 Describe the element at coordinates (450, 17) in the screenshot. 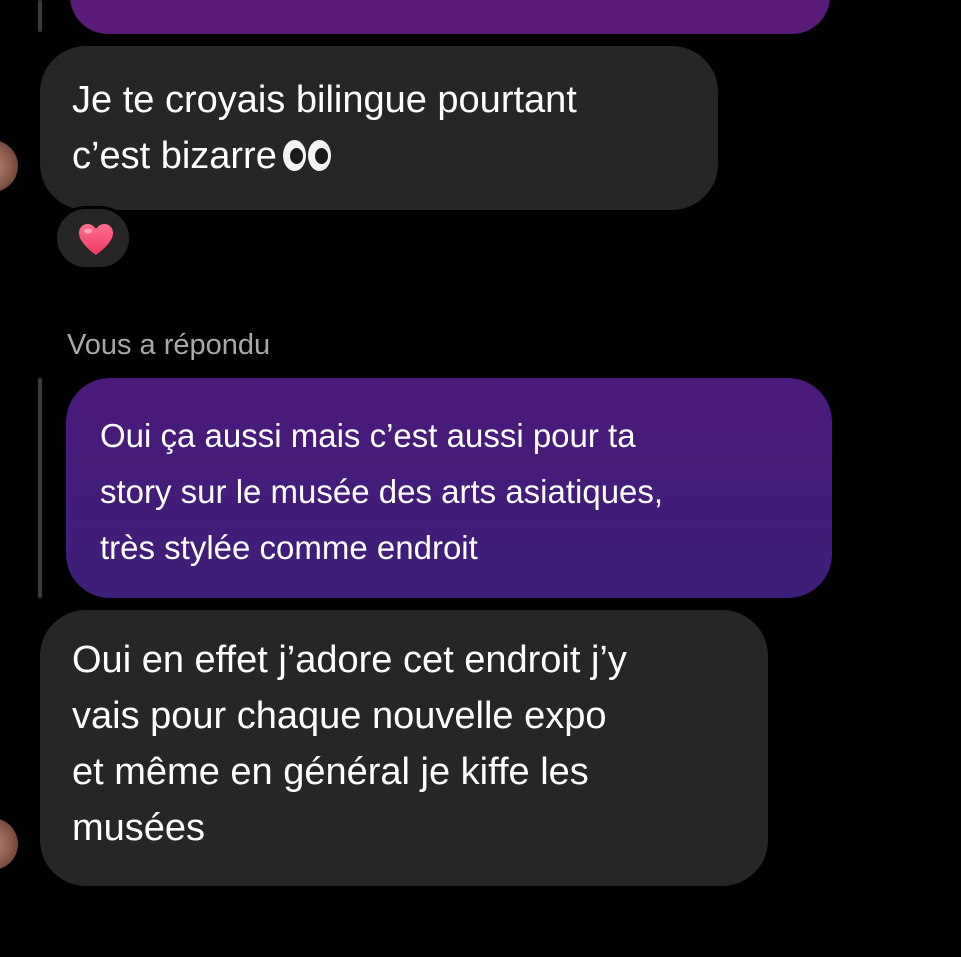

I see `previous-outgoing-message-bubble` at that location.